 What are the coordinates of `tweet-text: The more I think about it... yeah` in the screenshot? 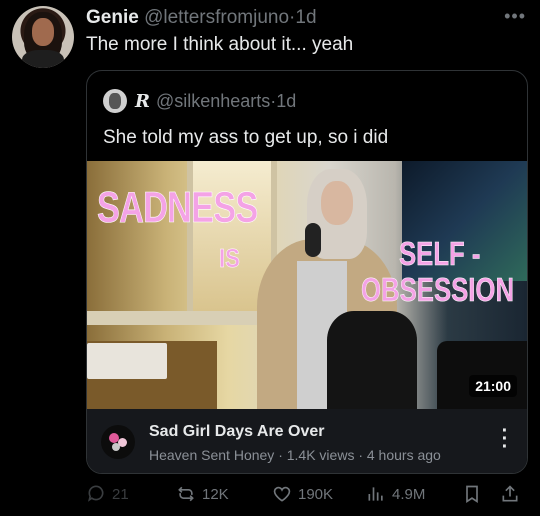 It's located at (220, 44).